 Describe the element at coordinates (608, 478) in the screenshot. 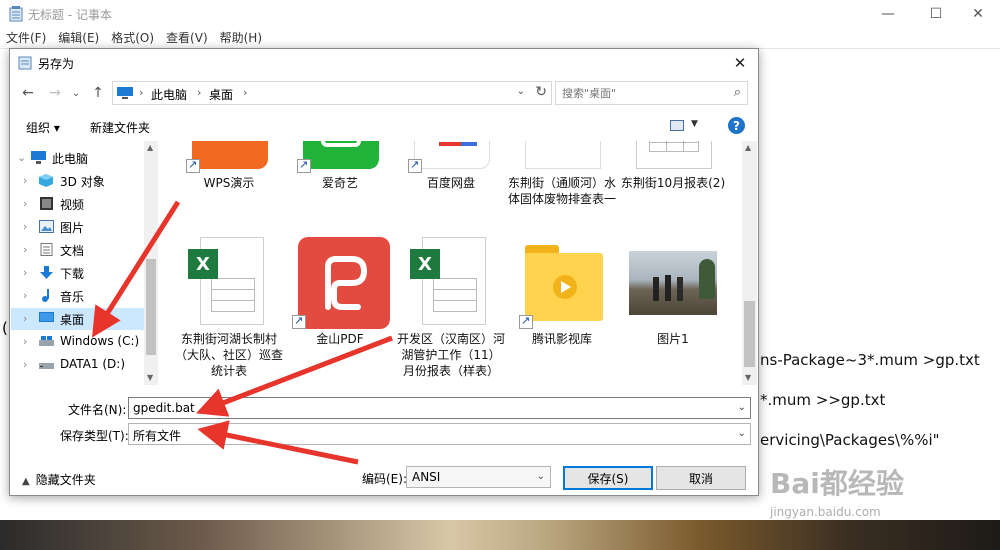

I see `save-button: 保存(S)` at that location.